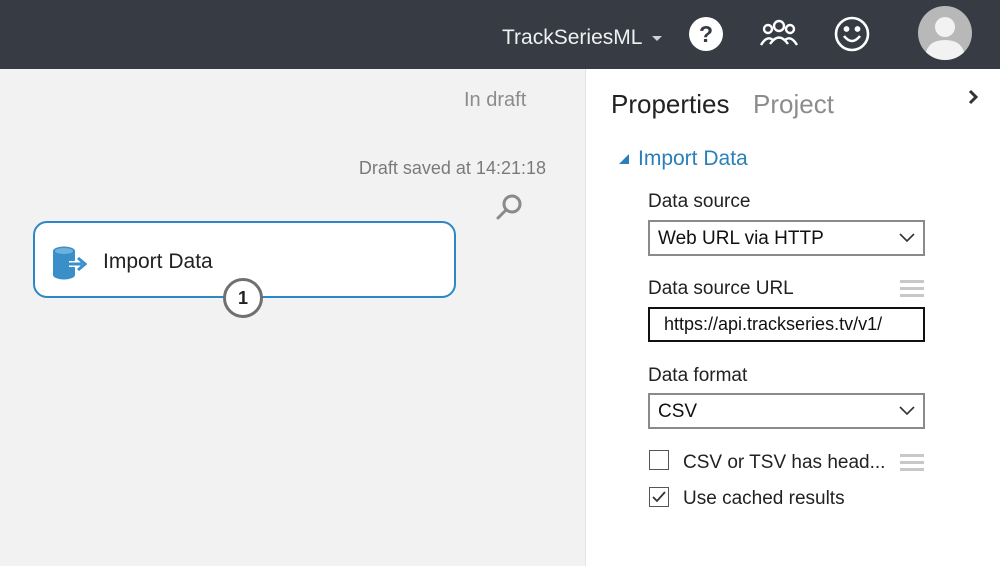 The image size is (1000, 566). What do you see at coordinates (741, 238) in the screenshot?
I see `data-source-value: Web URL via HTTP` at bounding box center [741, 238].